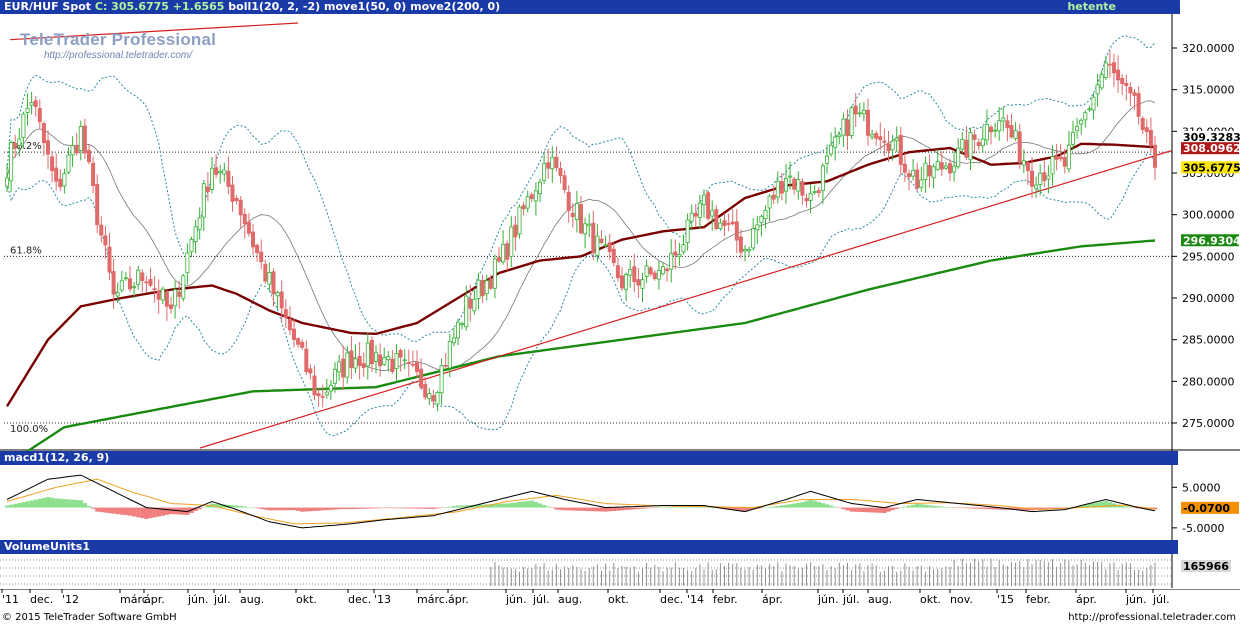 The image size is (1240, 625). Describe the element at coordinates (1211, 167) in the screenshot. I see `last-value-label: 305.6775` at that location.